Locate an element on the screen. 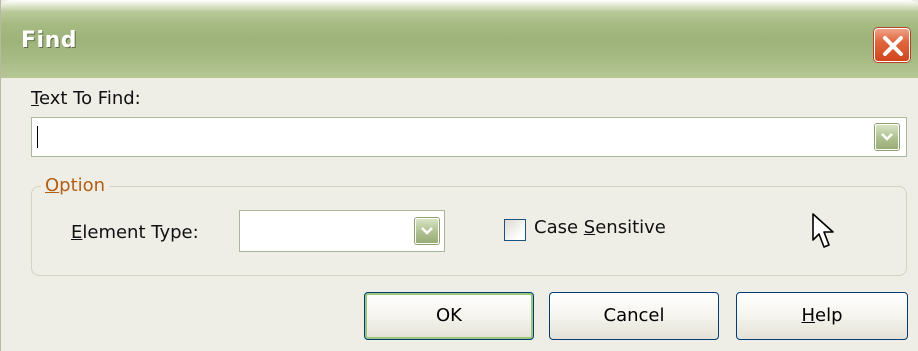 This screenshot has height=351, width=918. ok-button: OK is located at coordinates (449, 316).